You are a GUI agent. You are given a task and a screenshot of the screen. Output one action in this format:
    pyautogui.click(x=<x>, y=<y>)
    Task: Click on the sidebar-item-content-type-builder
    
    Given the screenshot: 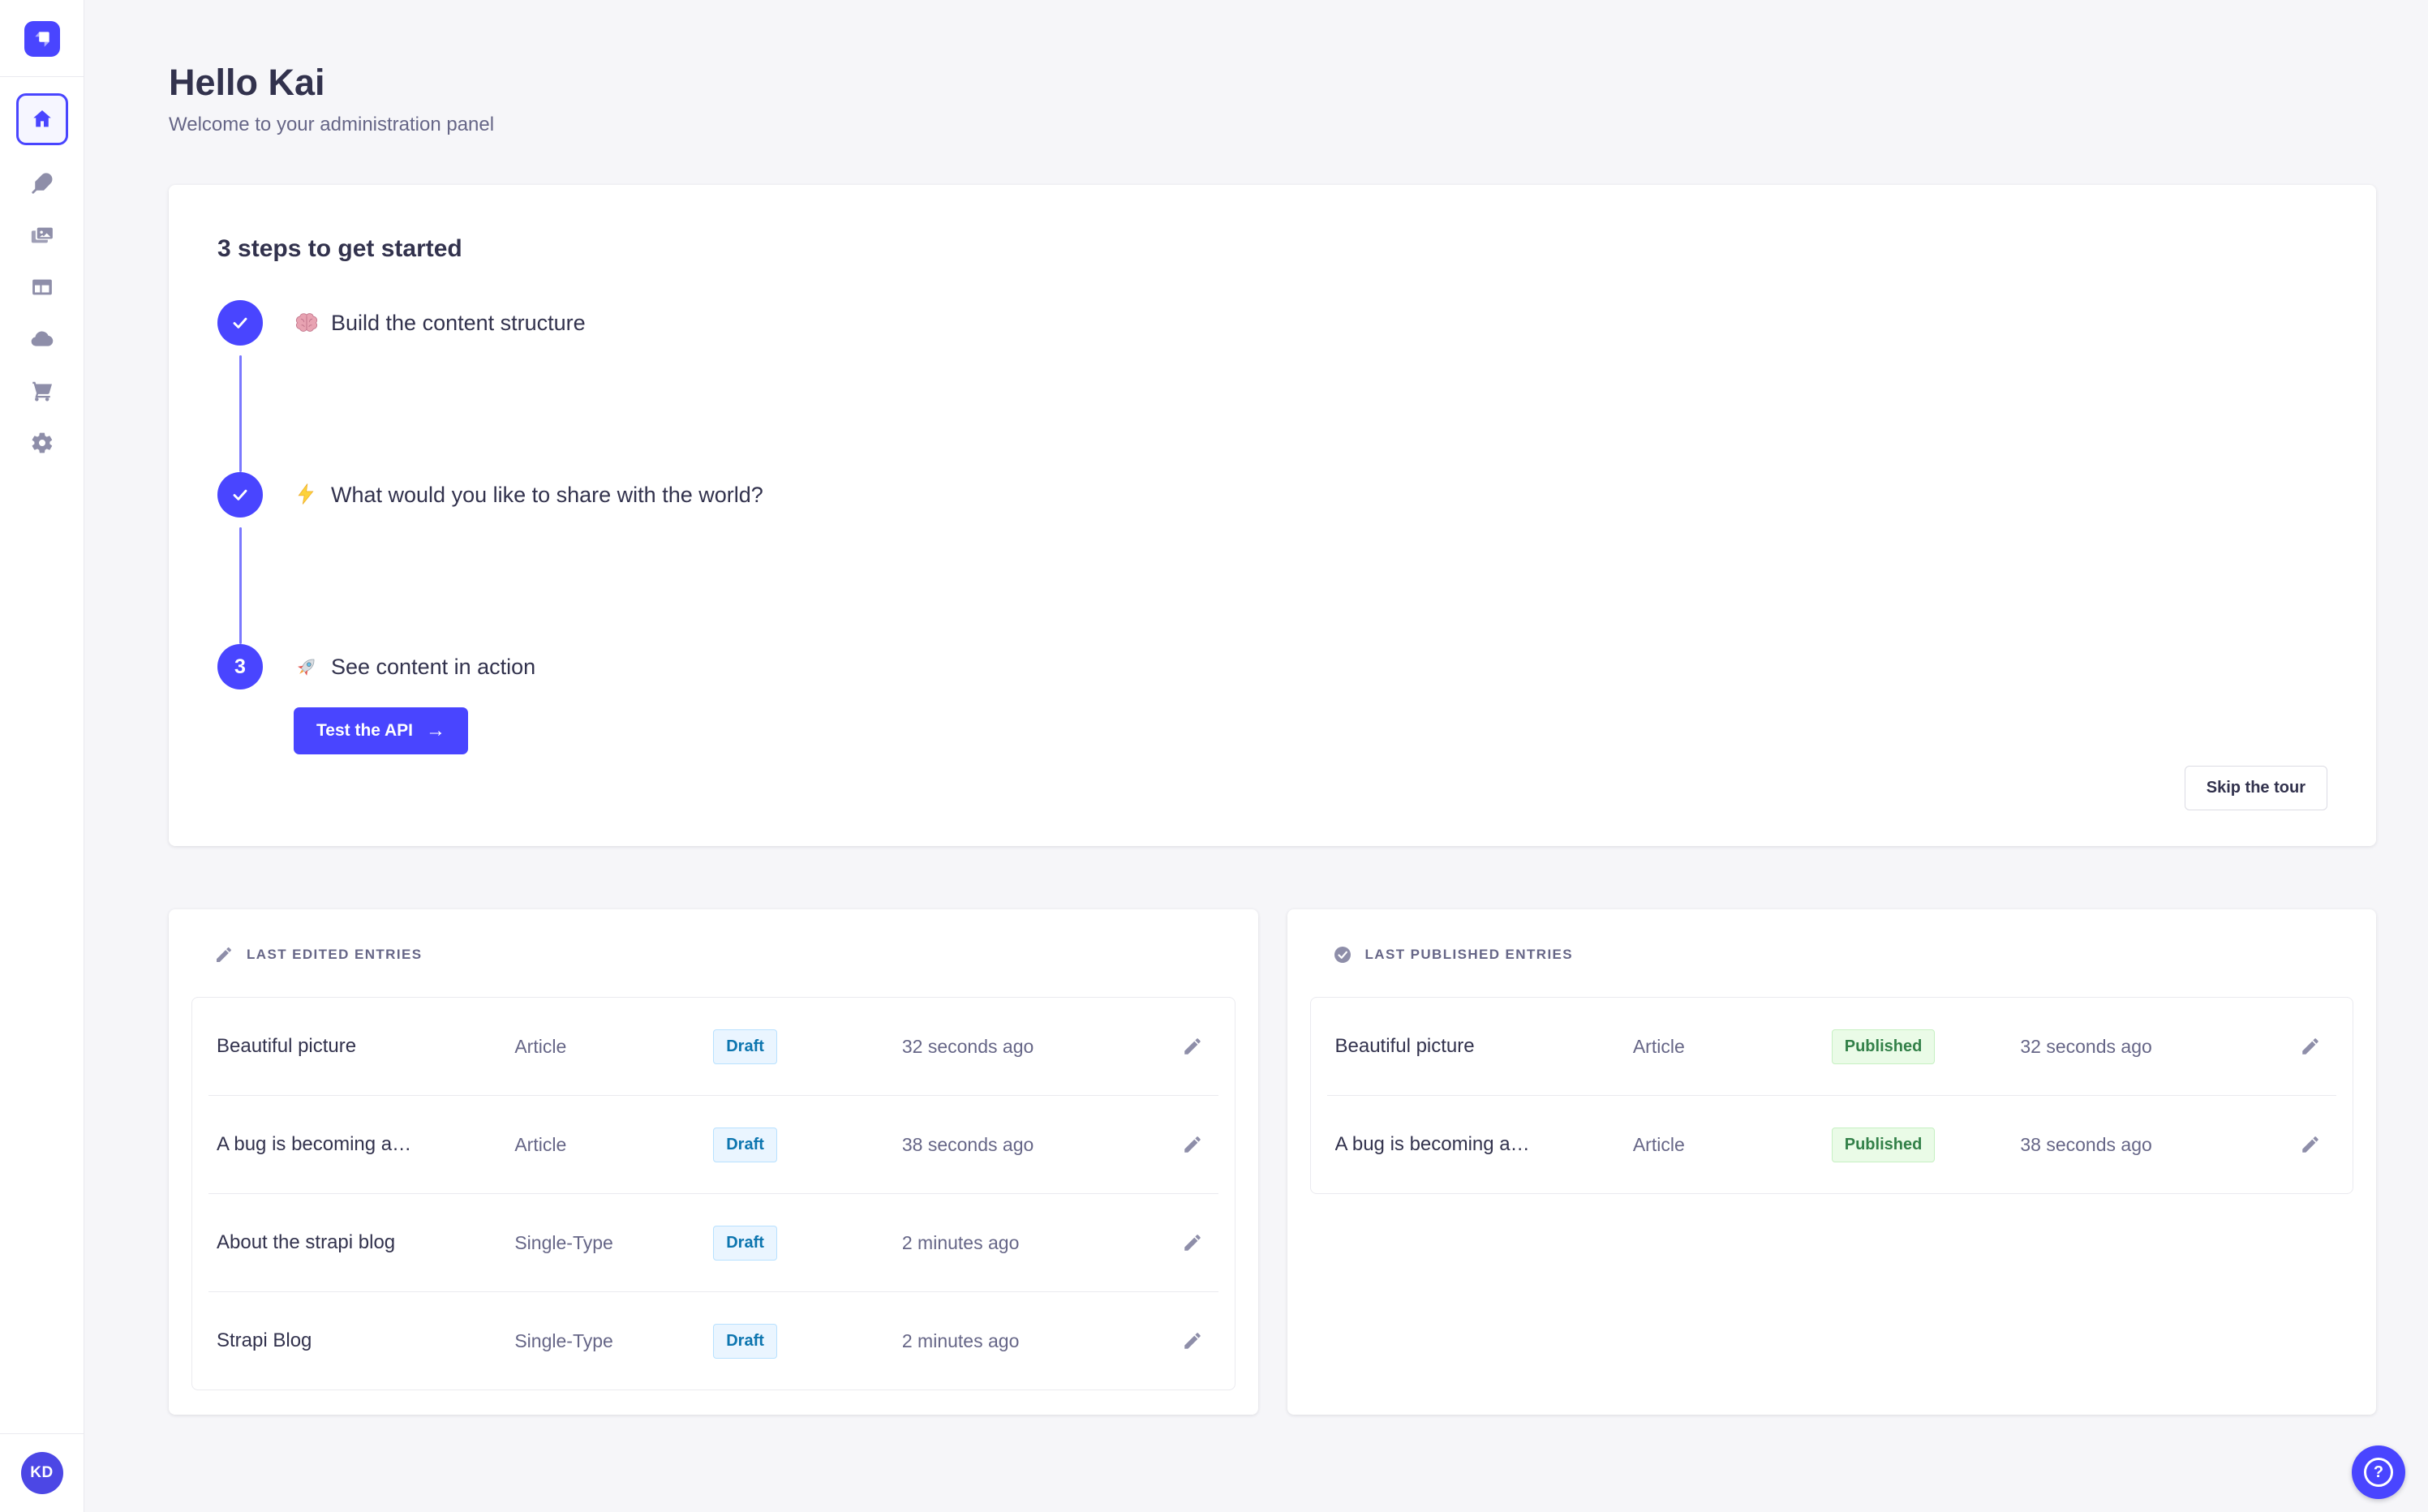 What is the action you would take?
    pyautogui.click(x=42, y=287)
    